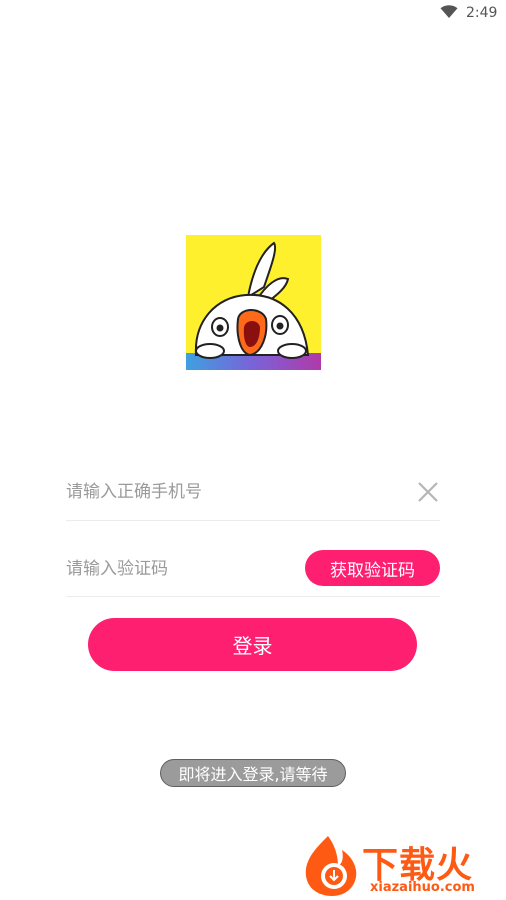 This screenshot has width=506, height=900. What do you see at coordinates (482, 13) in the screenshot?
I see `status-time: 2:49` at bounding box center [482, 13].